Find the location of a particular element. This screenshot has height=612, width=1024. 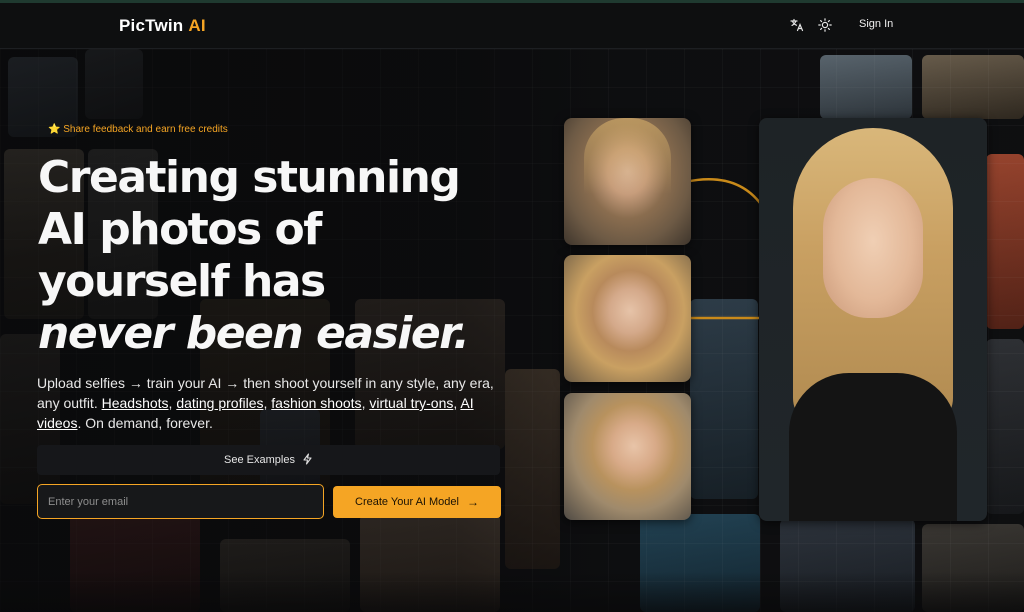

headline-line: AI photos of is located at coordinates (180, 229).